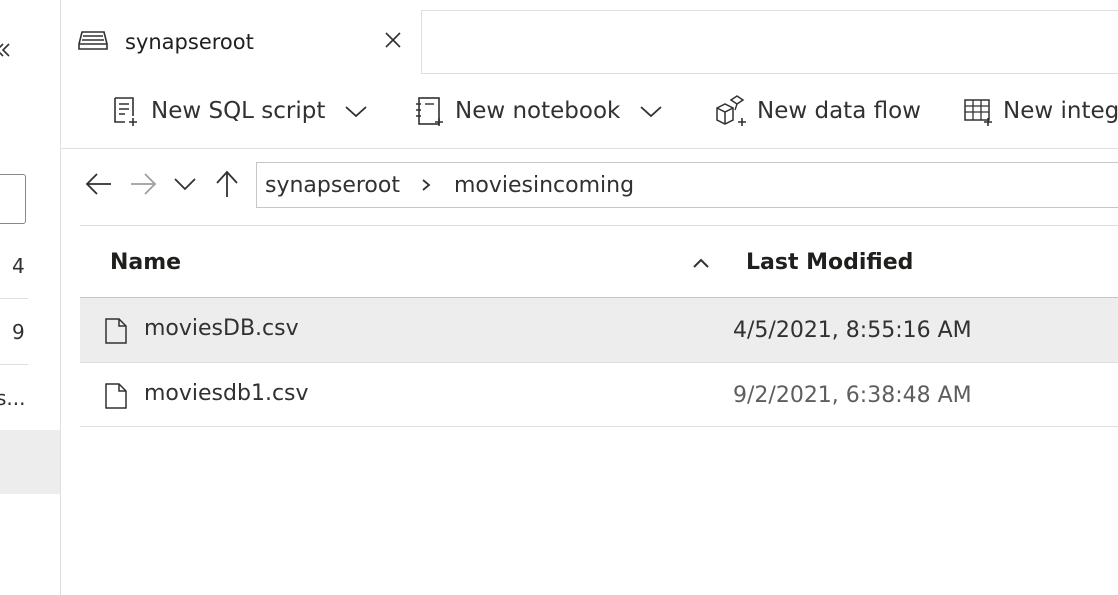 This screenshot has width=1118, height=595. I want to click on new-sql-script-label: New SQL script, so click(238, 111).